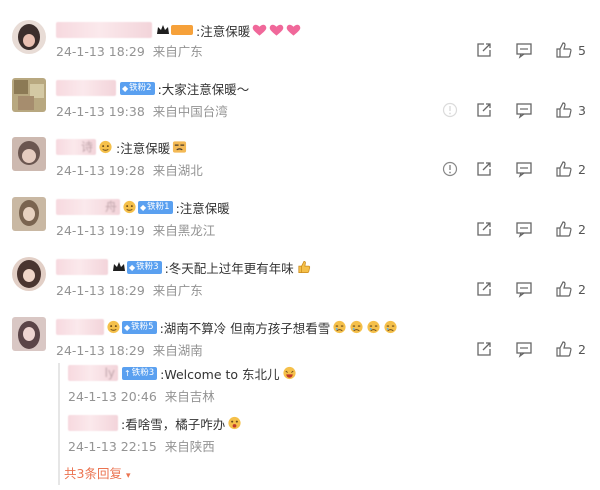 The width and height of the screenshot is (600, 490). I want to click on timestamp: 24-1-13 20:46, so click(112, 396).